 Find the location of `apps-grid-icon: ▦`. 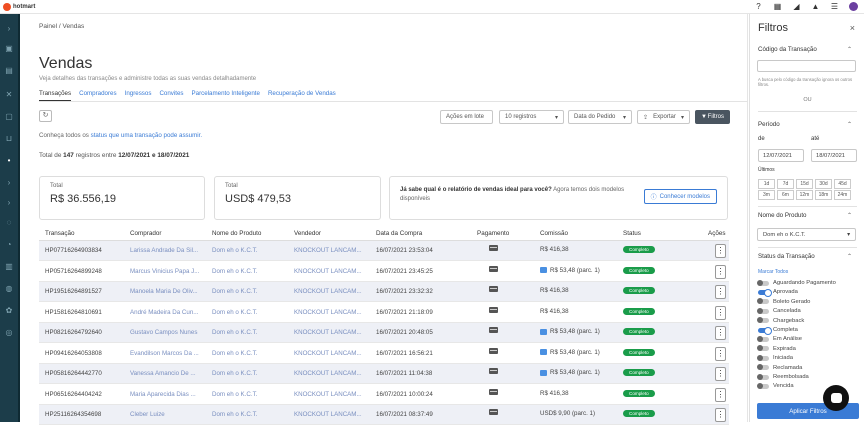

apps-grid-icon: ▦ is located at coordinates (777, 6).